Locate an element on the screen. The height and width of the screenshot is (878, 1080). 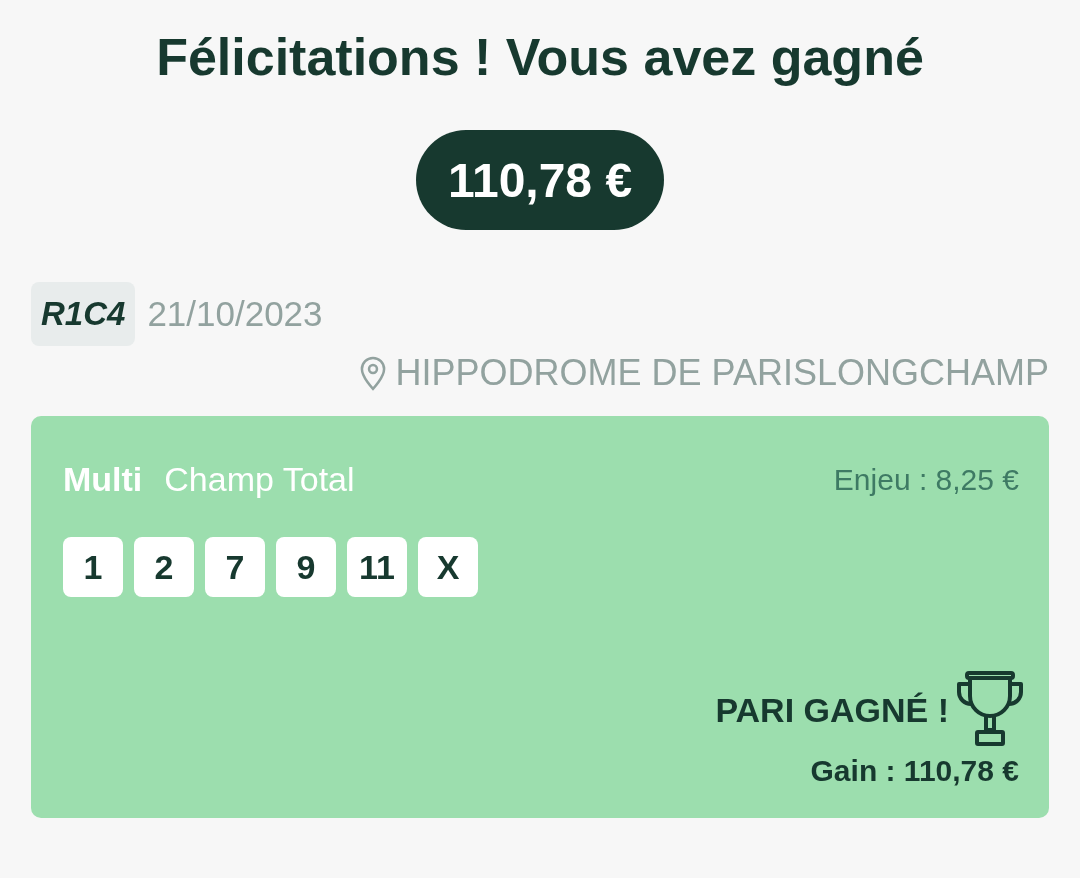
selection-number: 1 is located at coordinates (93, 567).